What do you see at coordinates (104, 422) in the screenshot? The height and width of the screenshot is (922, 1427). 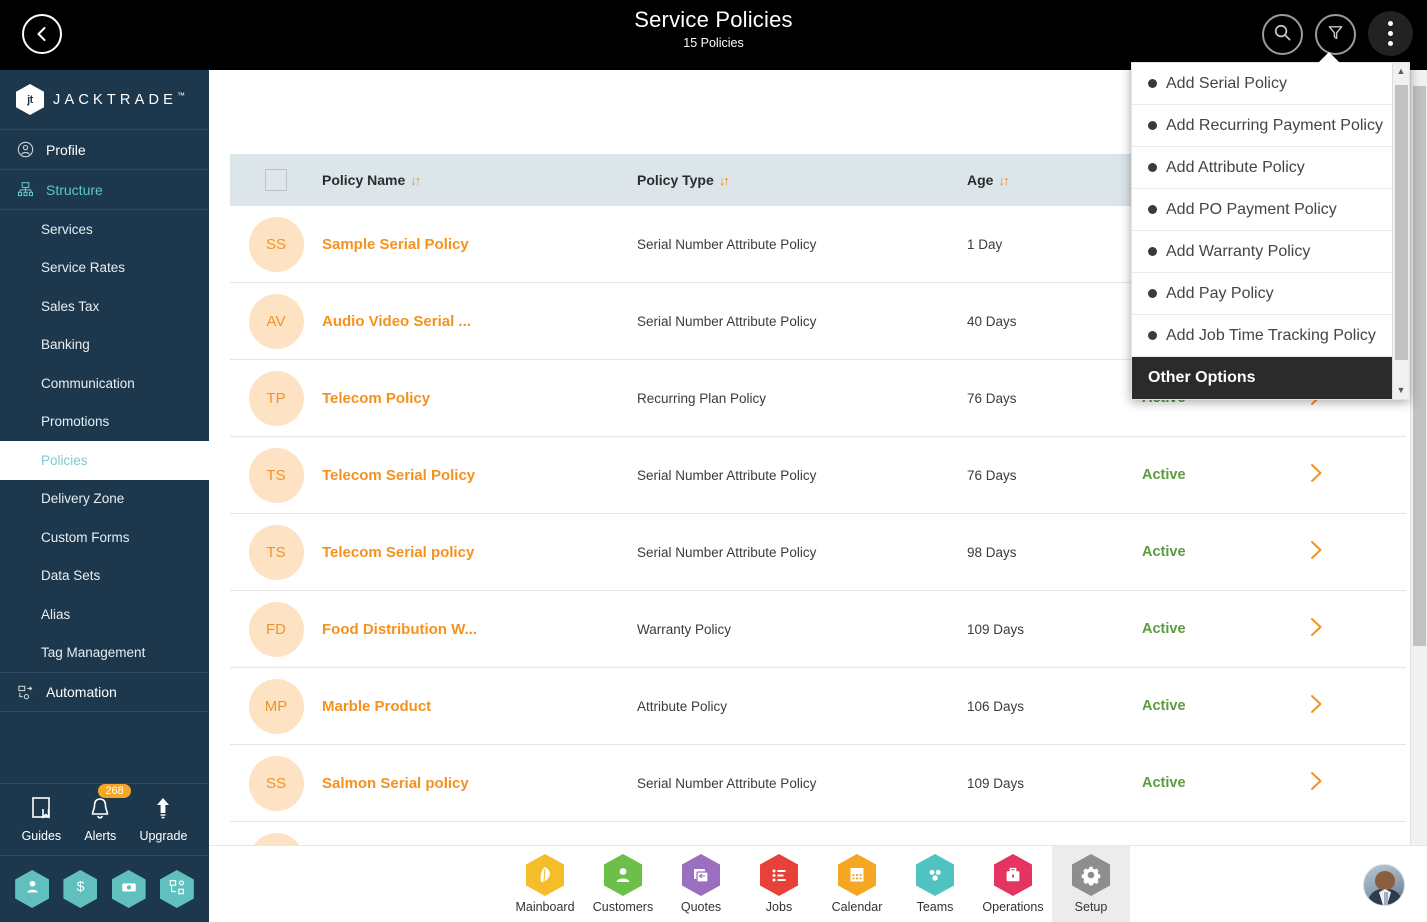 I see `sidebar-item-promotions: Promotions` at bounding box center [104, 422].